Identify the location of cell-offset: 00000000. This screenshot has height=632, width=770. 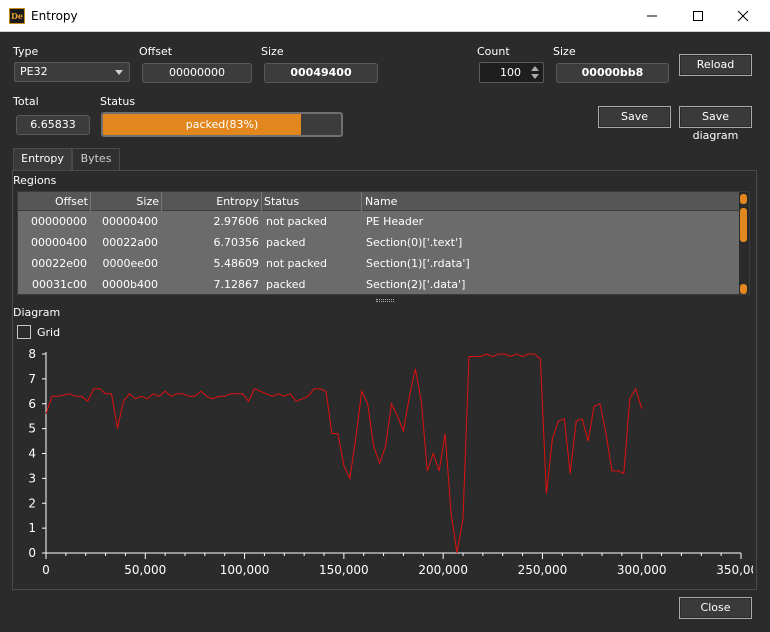
(59, 221).